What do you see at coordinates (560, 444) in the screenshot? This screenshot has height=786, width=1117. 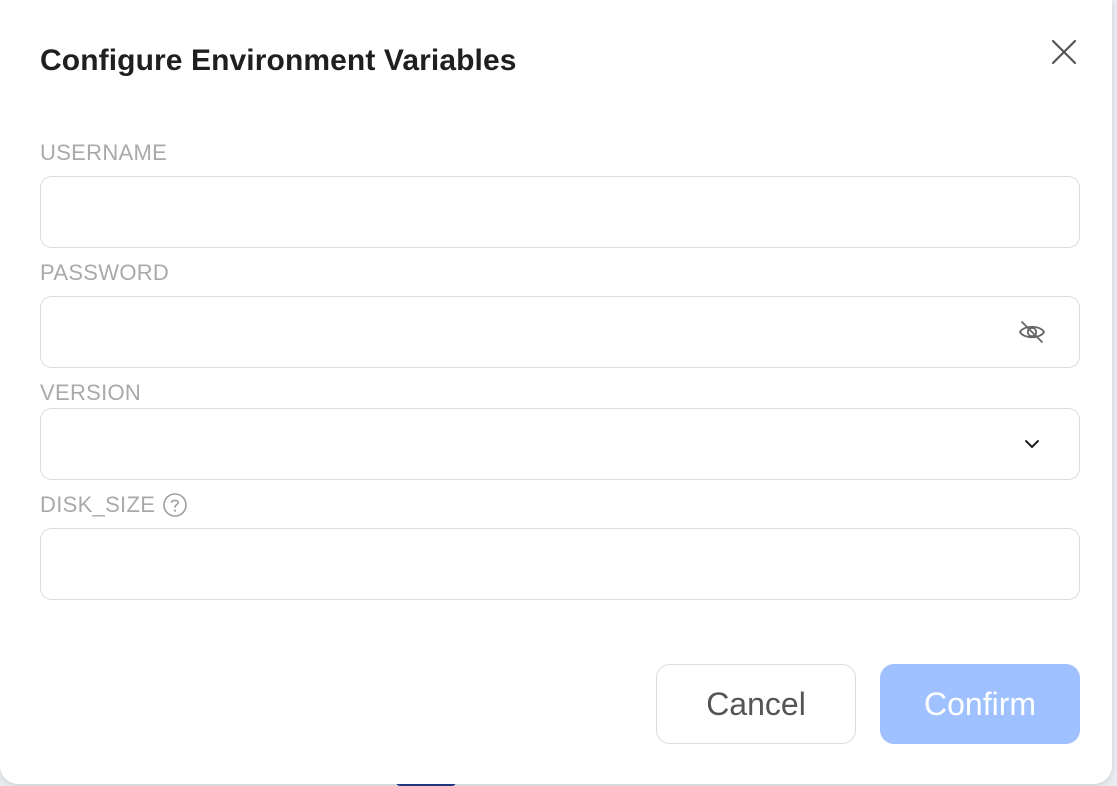 I see `version-select` at bounding box center [560, 444].